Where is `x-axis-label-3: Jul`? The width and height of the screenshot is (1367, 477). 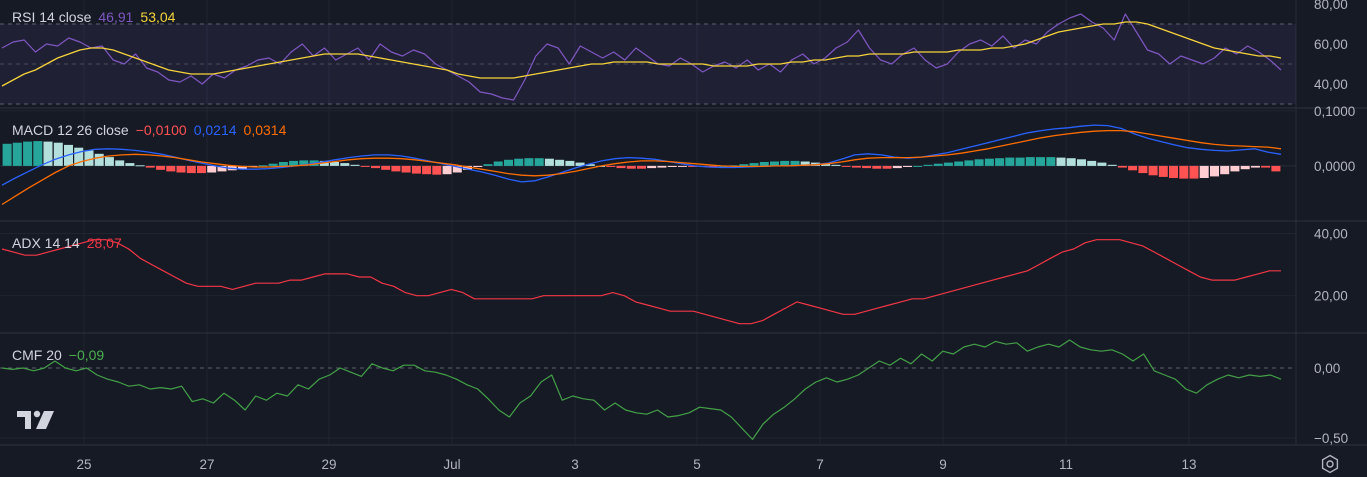 x-axis-label-3: Jul is located at coordinates (451, 464).